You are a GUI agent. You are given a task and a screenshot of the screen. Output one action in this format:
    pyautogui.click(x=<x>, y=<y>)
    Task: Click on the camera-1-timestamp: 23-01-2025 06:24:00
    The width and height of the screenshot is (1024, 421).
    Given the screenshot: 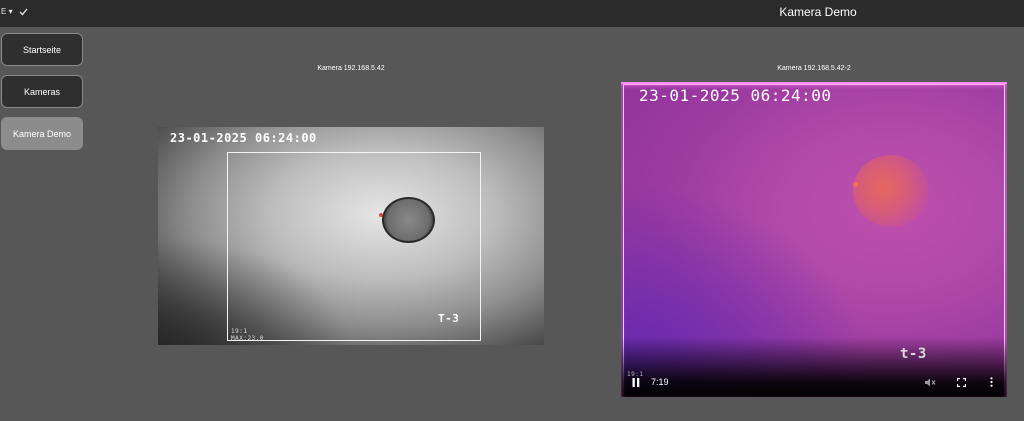 What is the action you would take?
    pyautogui.click(x=243, y=138)
    